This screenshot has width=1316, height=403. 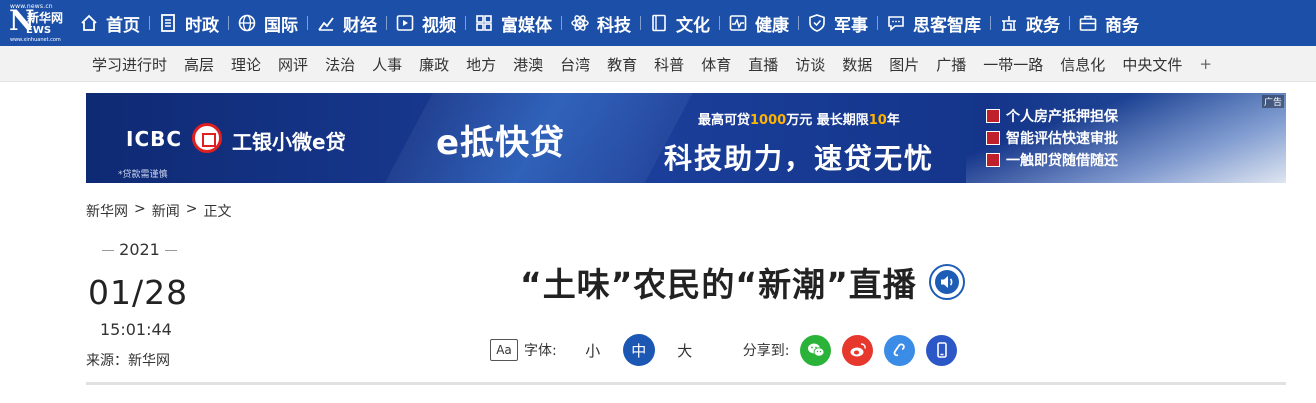 I want to click on banner-feature-label: 智能评估快速审批, so click(x=1062, y=139).